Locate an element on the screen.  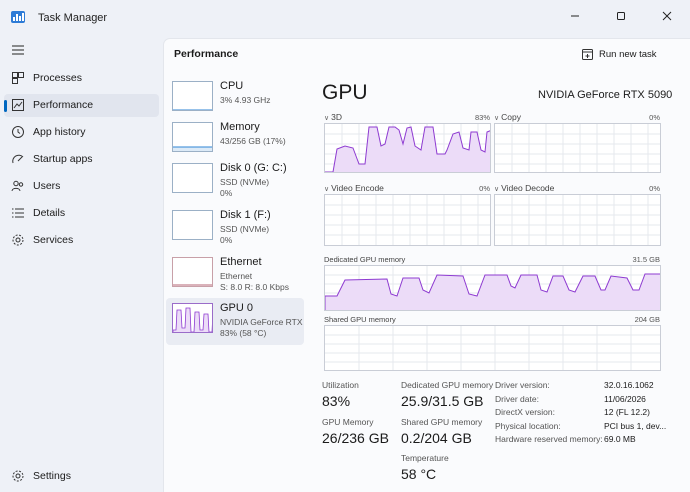
disk-0-thumbnail-graph is located at coordinates (192, 178).